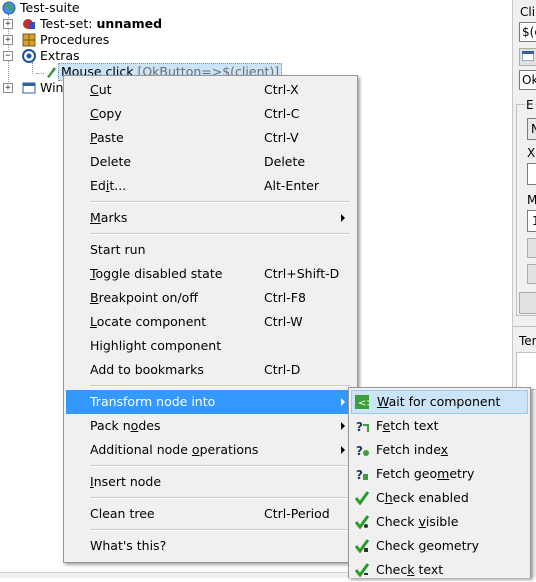 This screenshot has height=582, width=536. What do you see at coordinates (380, 497) in the screenshot?
I see `label-part: C` at bounding box center [380, 497].